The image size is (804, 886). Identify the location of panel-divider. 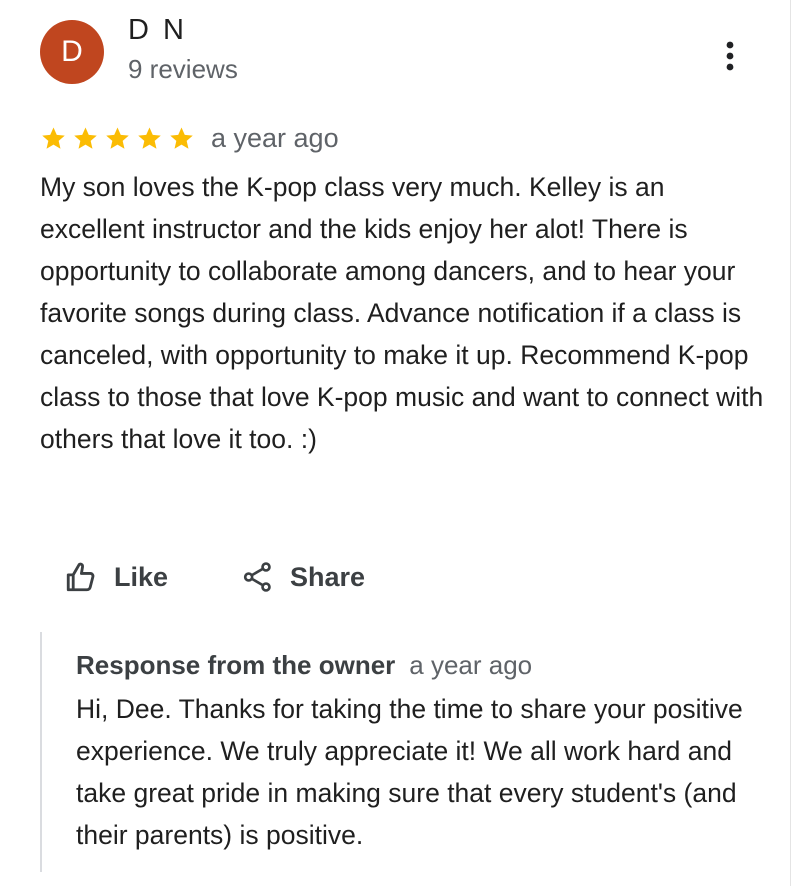
(790, 443).